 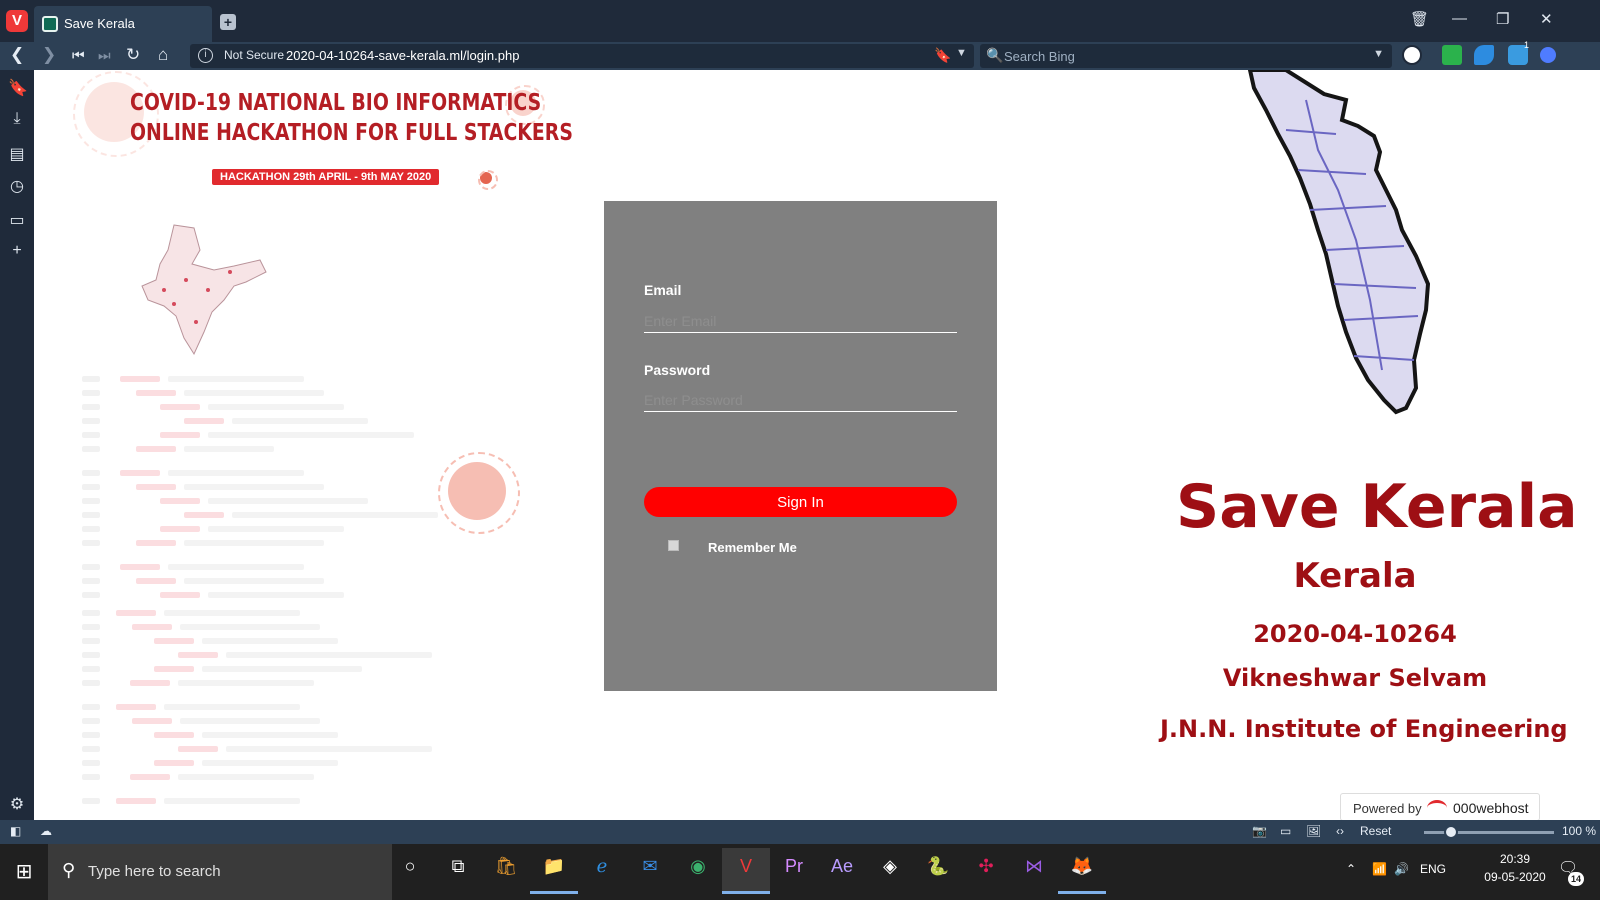 I want to click on password-label: Password, so click(x=677, y=370).